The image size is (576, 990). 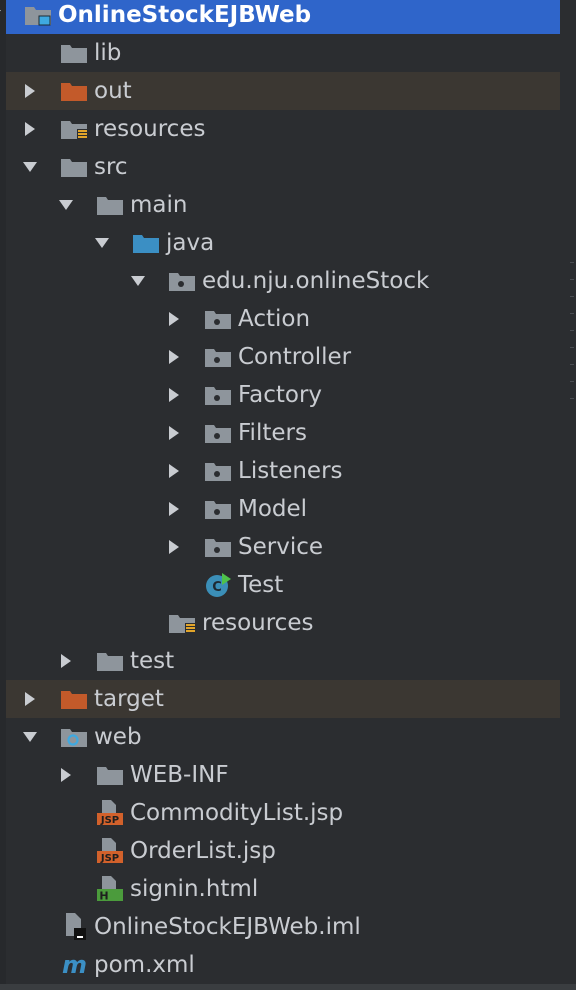 I want to click on tree-row-onlinestockejbweb-iml: OnlineStockEJBWeb.iml, so click(x=283, y=927).